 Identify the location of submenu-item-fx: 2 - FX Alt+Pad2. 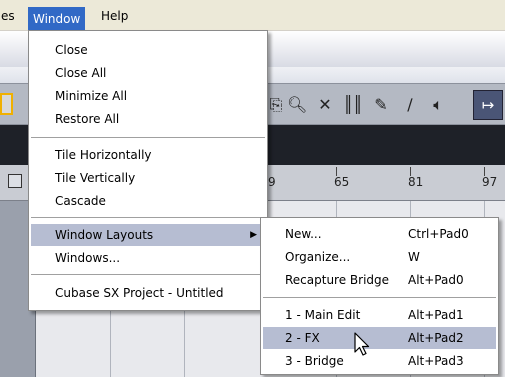
(379, 338).